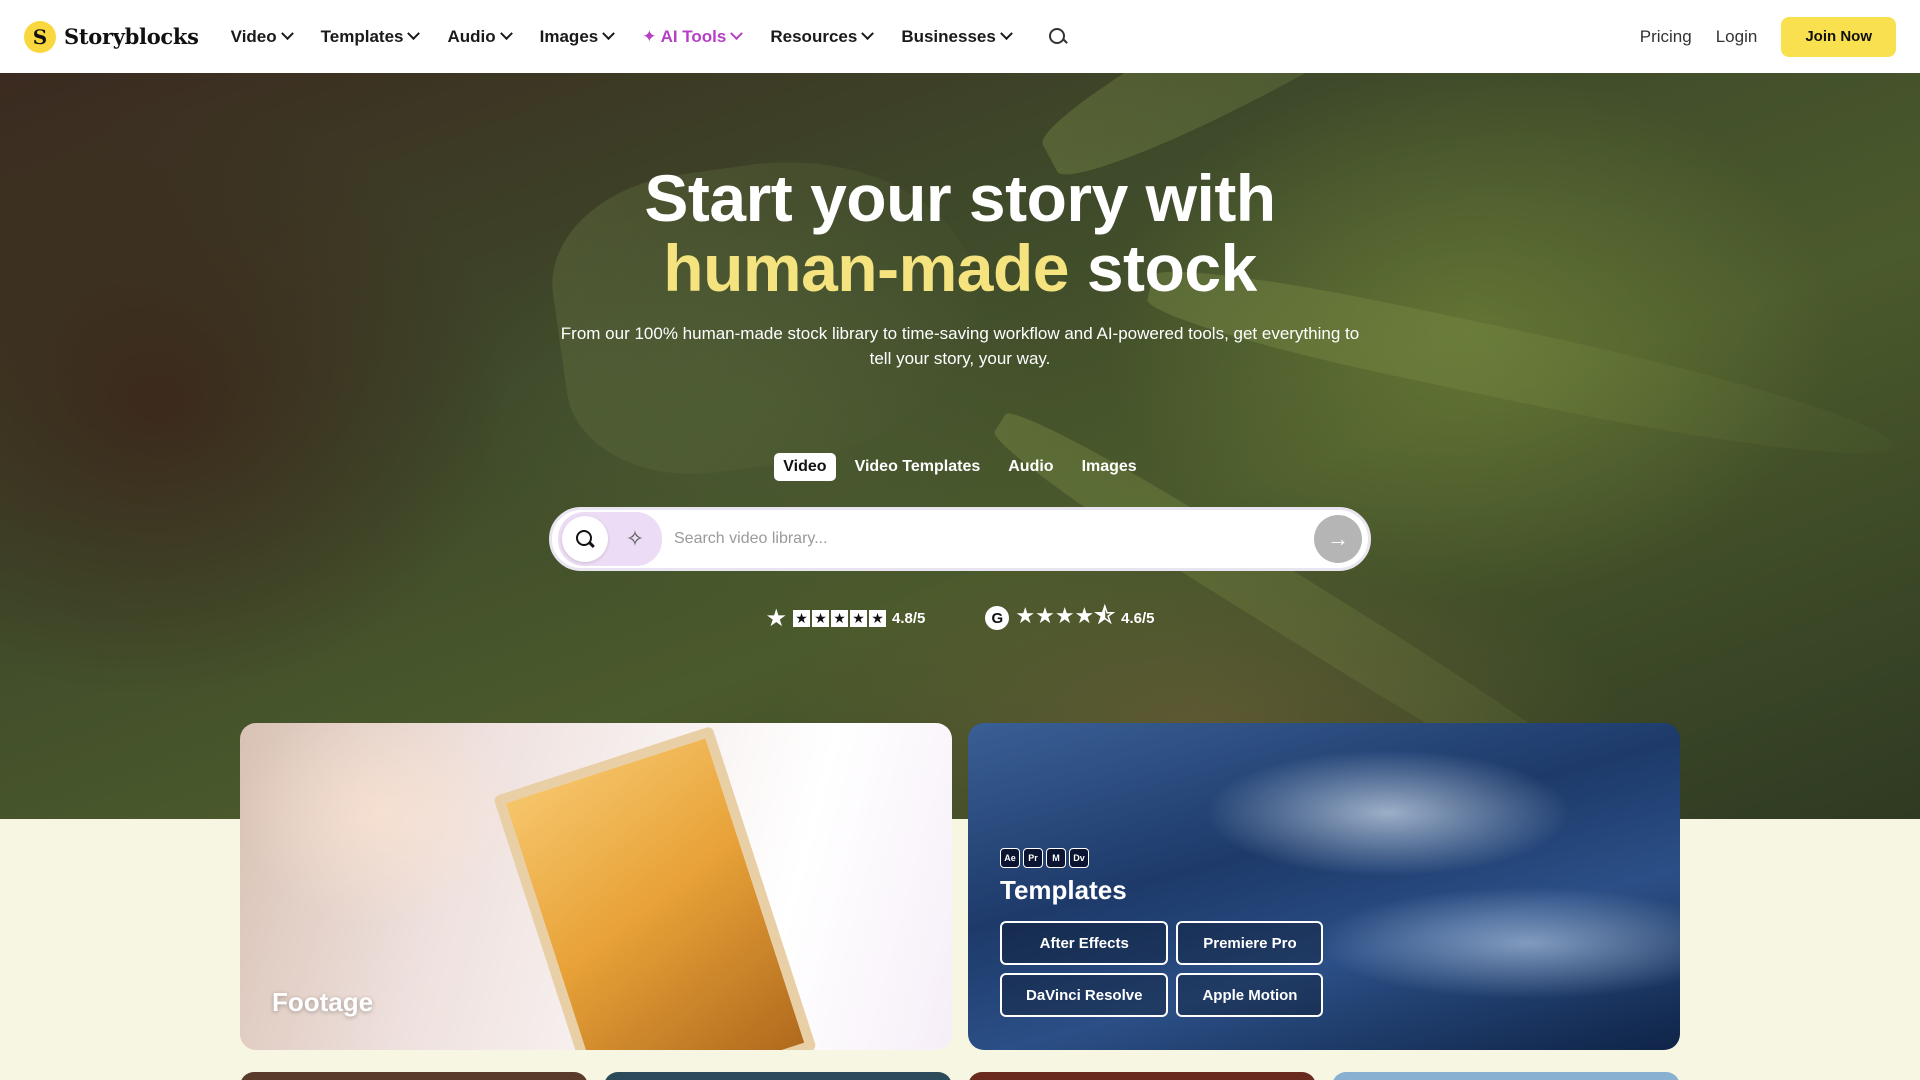  Describe the element at coordinates (1250, 943) in the screenshot. I see `premiere-pro-button: Premiere Pro` at that location.